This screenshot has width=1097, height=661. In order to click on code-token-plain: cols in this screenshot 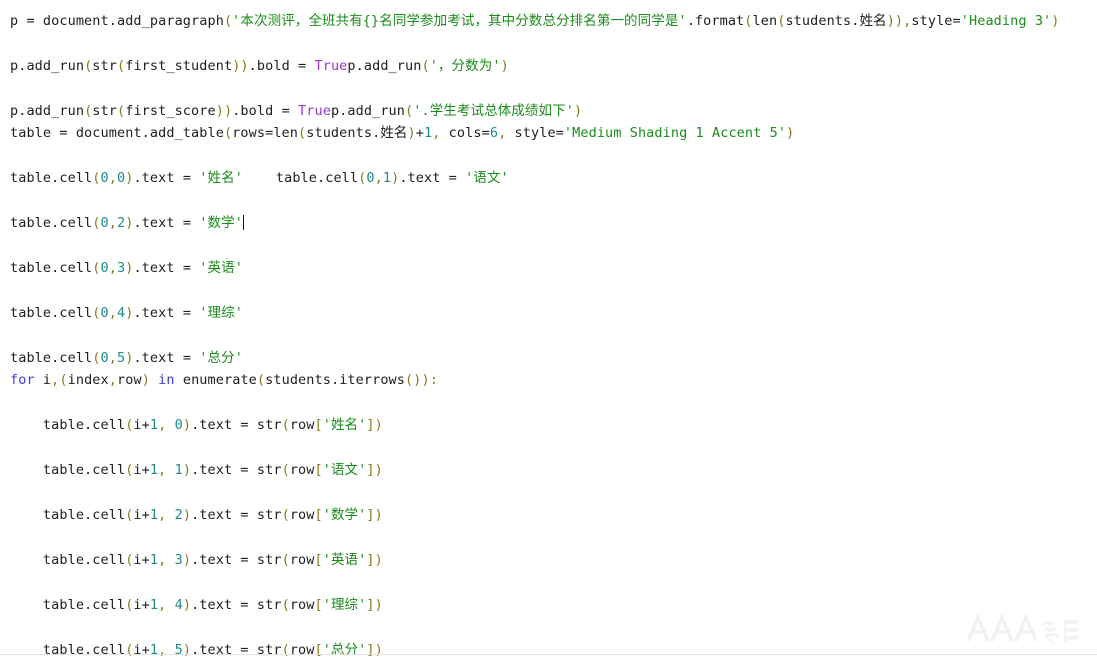, I will do `click(465, 133)`.